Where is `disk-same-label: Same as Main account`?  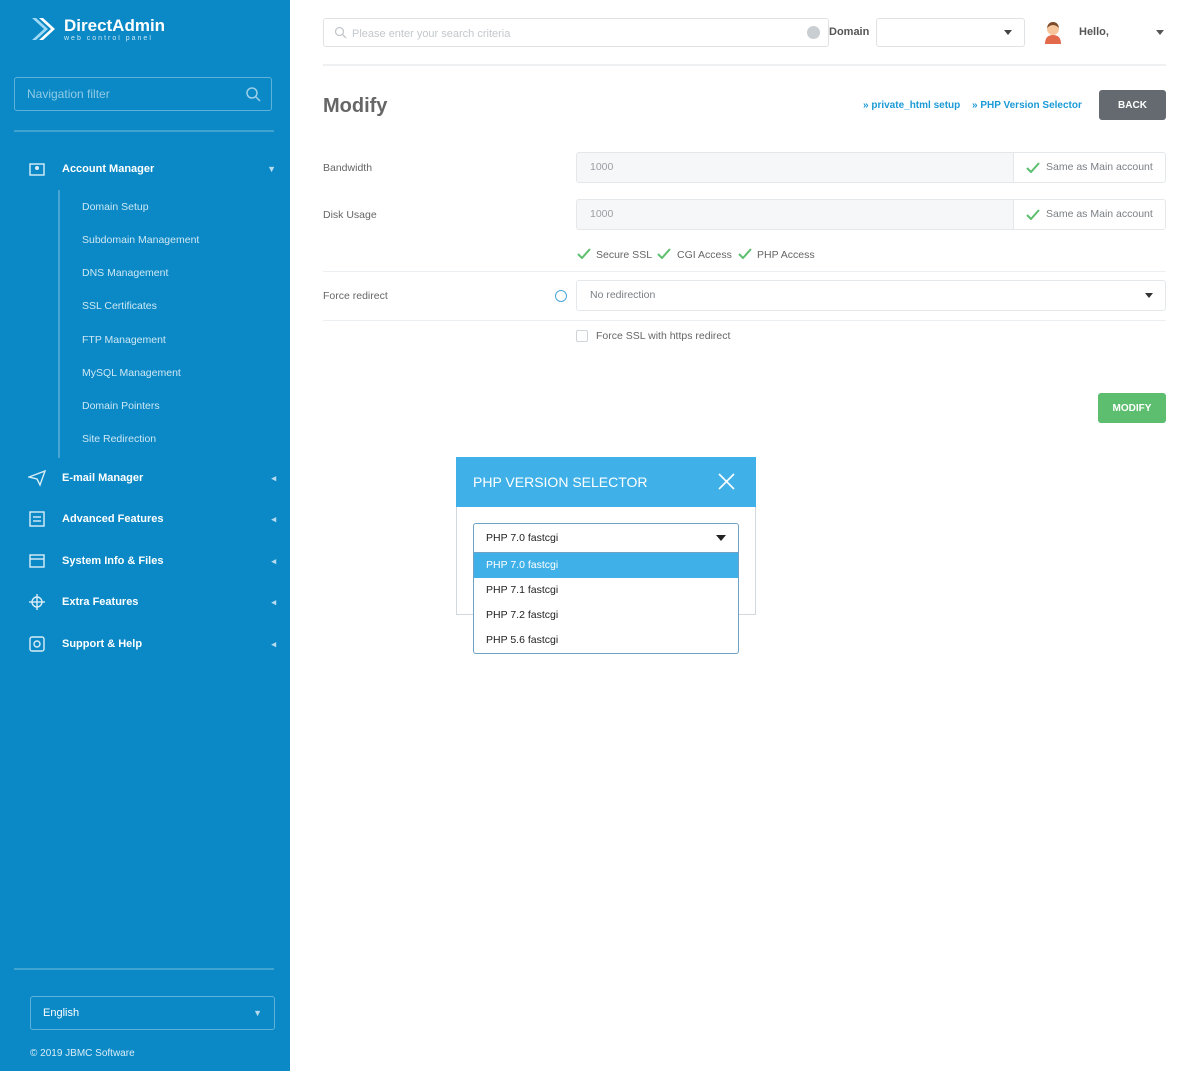 disk-same-label: Same as Main account is located at coordinates (1099, 214).